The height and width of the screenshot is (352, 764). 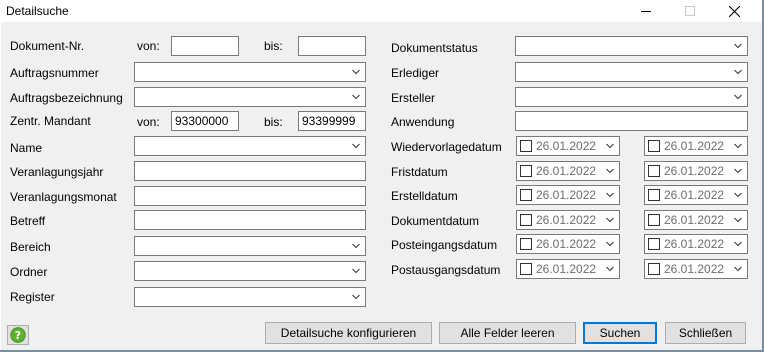 I want to click on wiedervorlagedatum-to-datepicker: 26.01.2022, so click(x=696, y=146).